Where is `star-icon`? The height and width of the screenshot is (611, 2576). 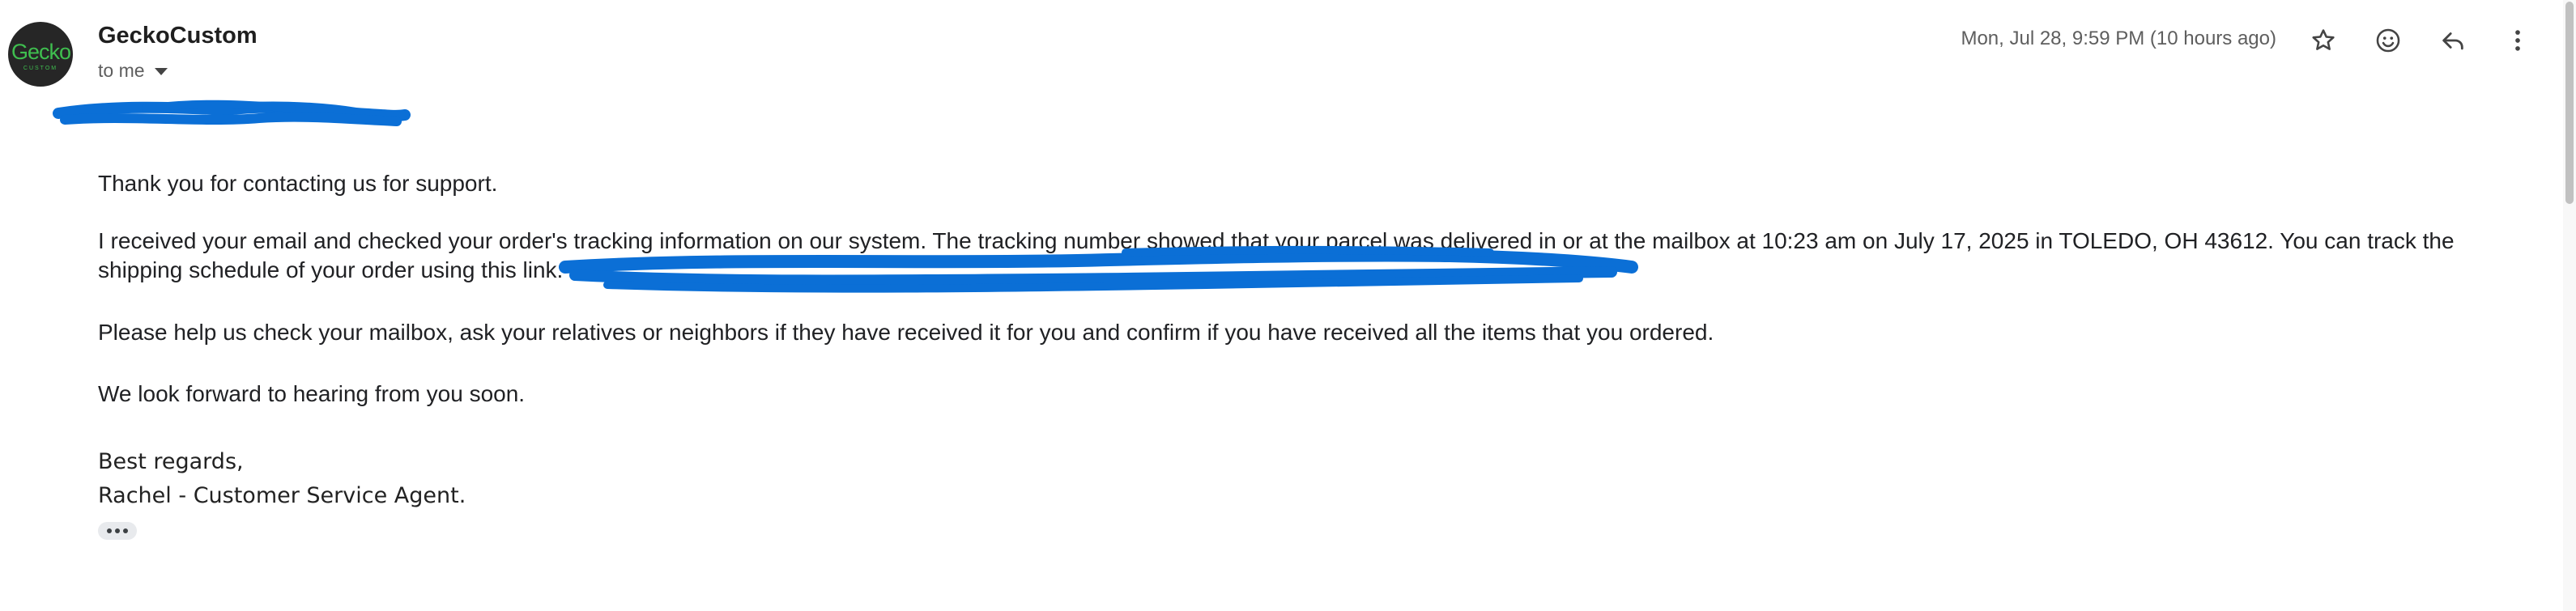
star-icon is located at coordinates (2323, 39).